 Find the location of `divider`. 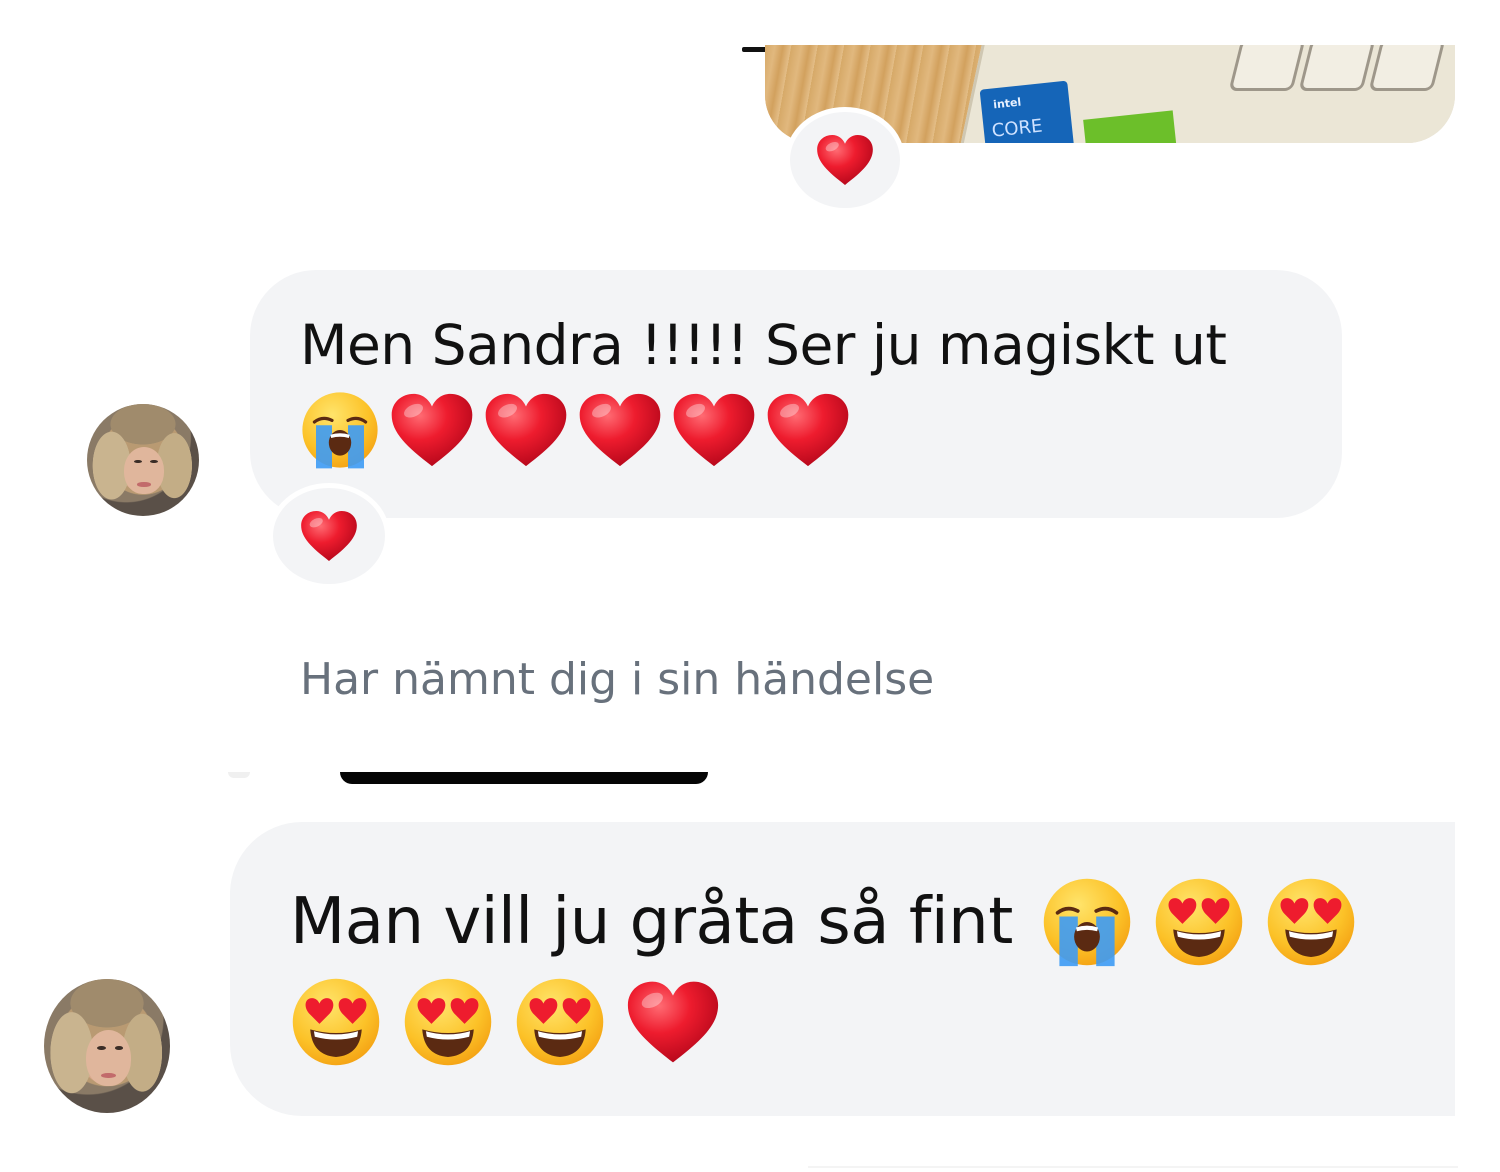

divider is located at coordinates (1133, 1167).